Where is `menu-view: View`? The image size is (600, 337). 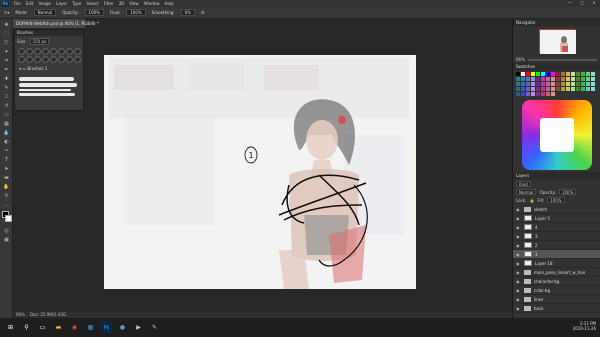 menu-view: View is located at coordinates (134, 3).